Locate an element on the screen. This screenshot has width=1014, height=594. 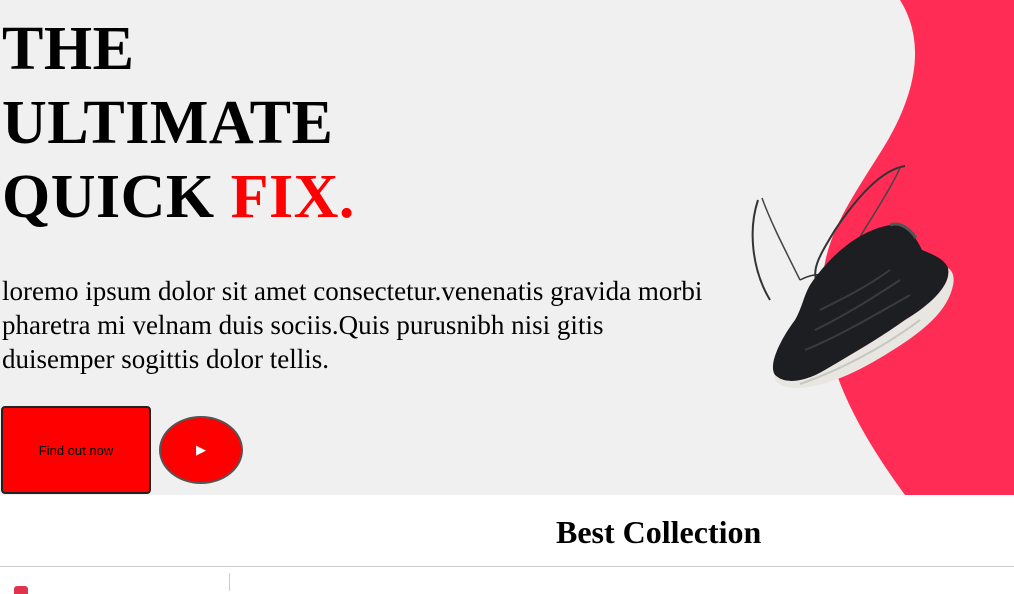
find-out-now-button: Find out now is located at coordinates (76, 450).